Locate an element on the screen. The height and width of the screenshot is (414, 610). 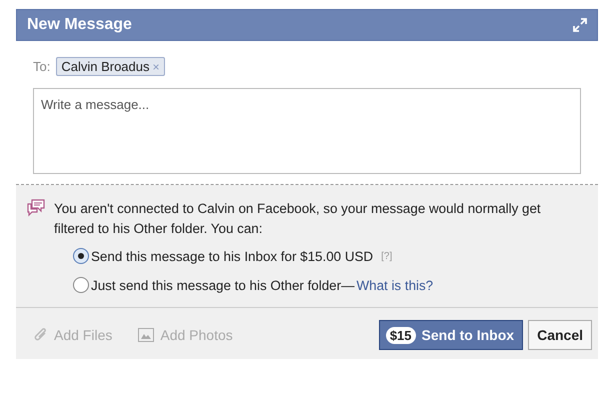
window-title: New Message is located at coordinates (79, 25).